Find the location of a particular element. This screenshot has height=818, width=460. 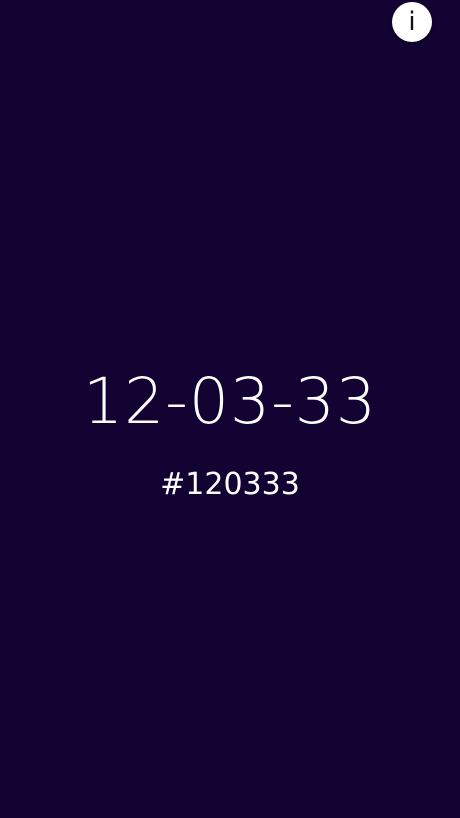

info-button: i is located at coordinates (412, 22).